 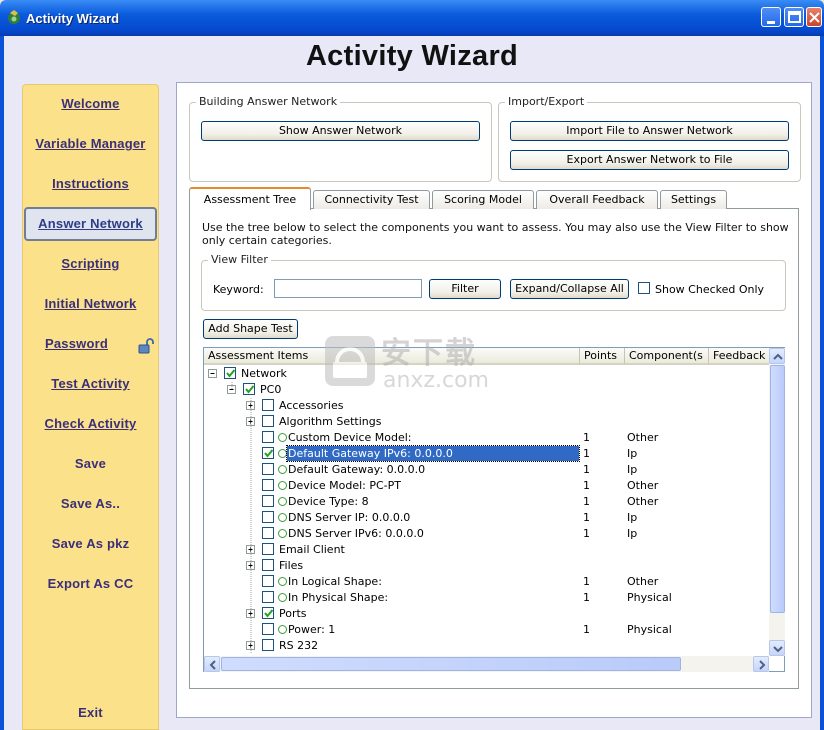 I want to click on tree-row-label: Default Gateway IPv6: 0.0.0.0, so click(x=433, y=453).